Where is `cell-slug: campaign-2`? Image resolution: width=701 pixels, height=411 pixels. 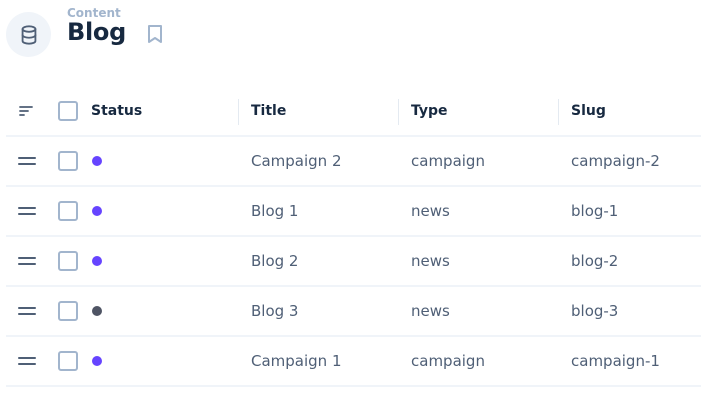
cell-slug: campaign-2 is located at coordinates (615, 161).